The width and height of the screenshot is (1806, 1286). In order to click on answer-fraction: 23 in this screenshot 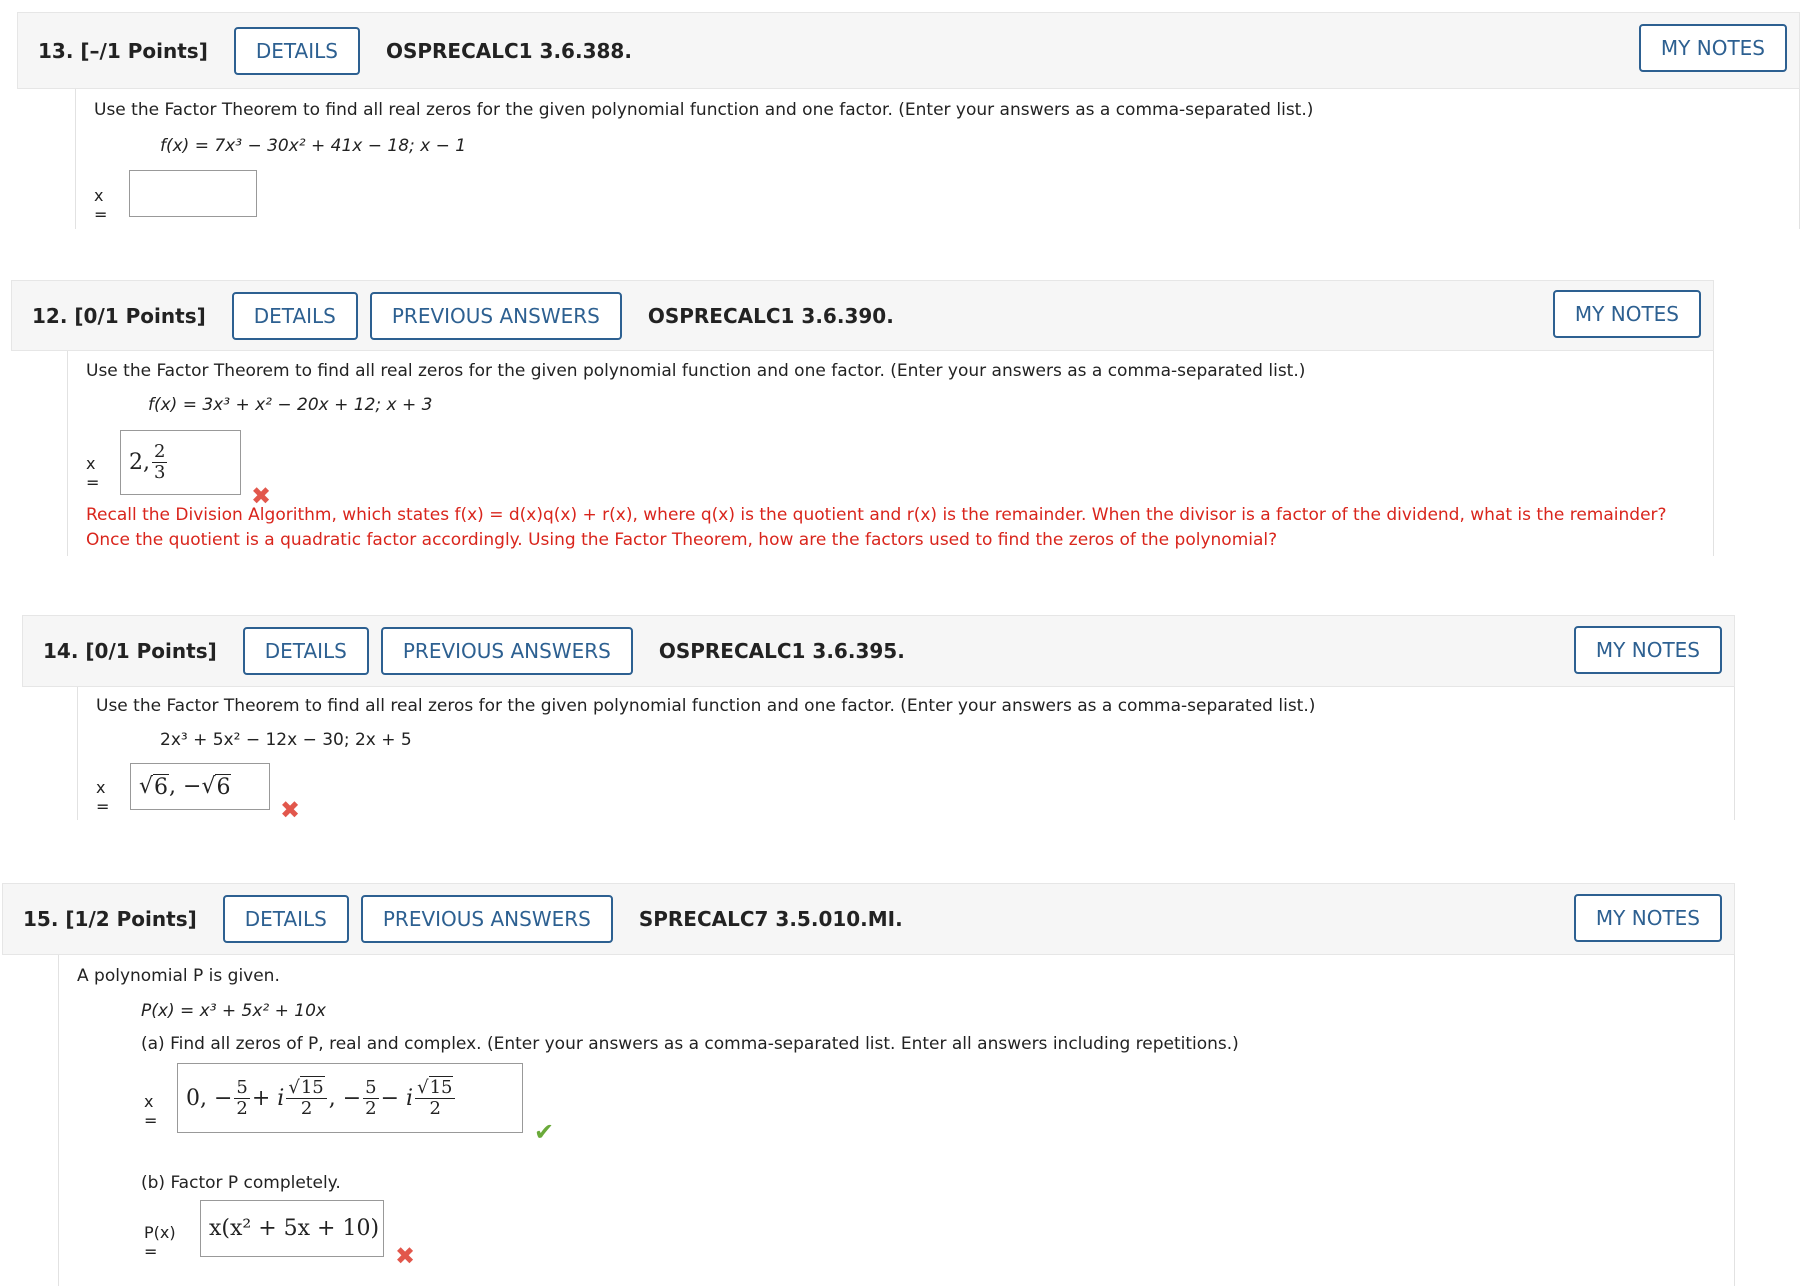, I will do `click(160, 462)`.